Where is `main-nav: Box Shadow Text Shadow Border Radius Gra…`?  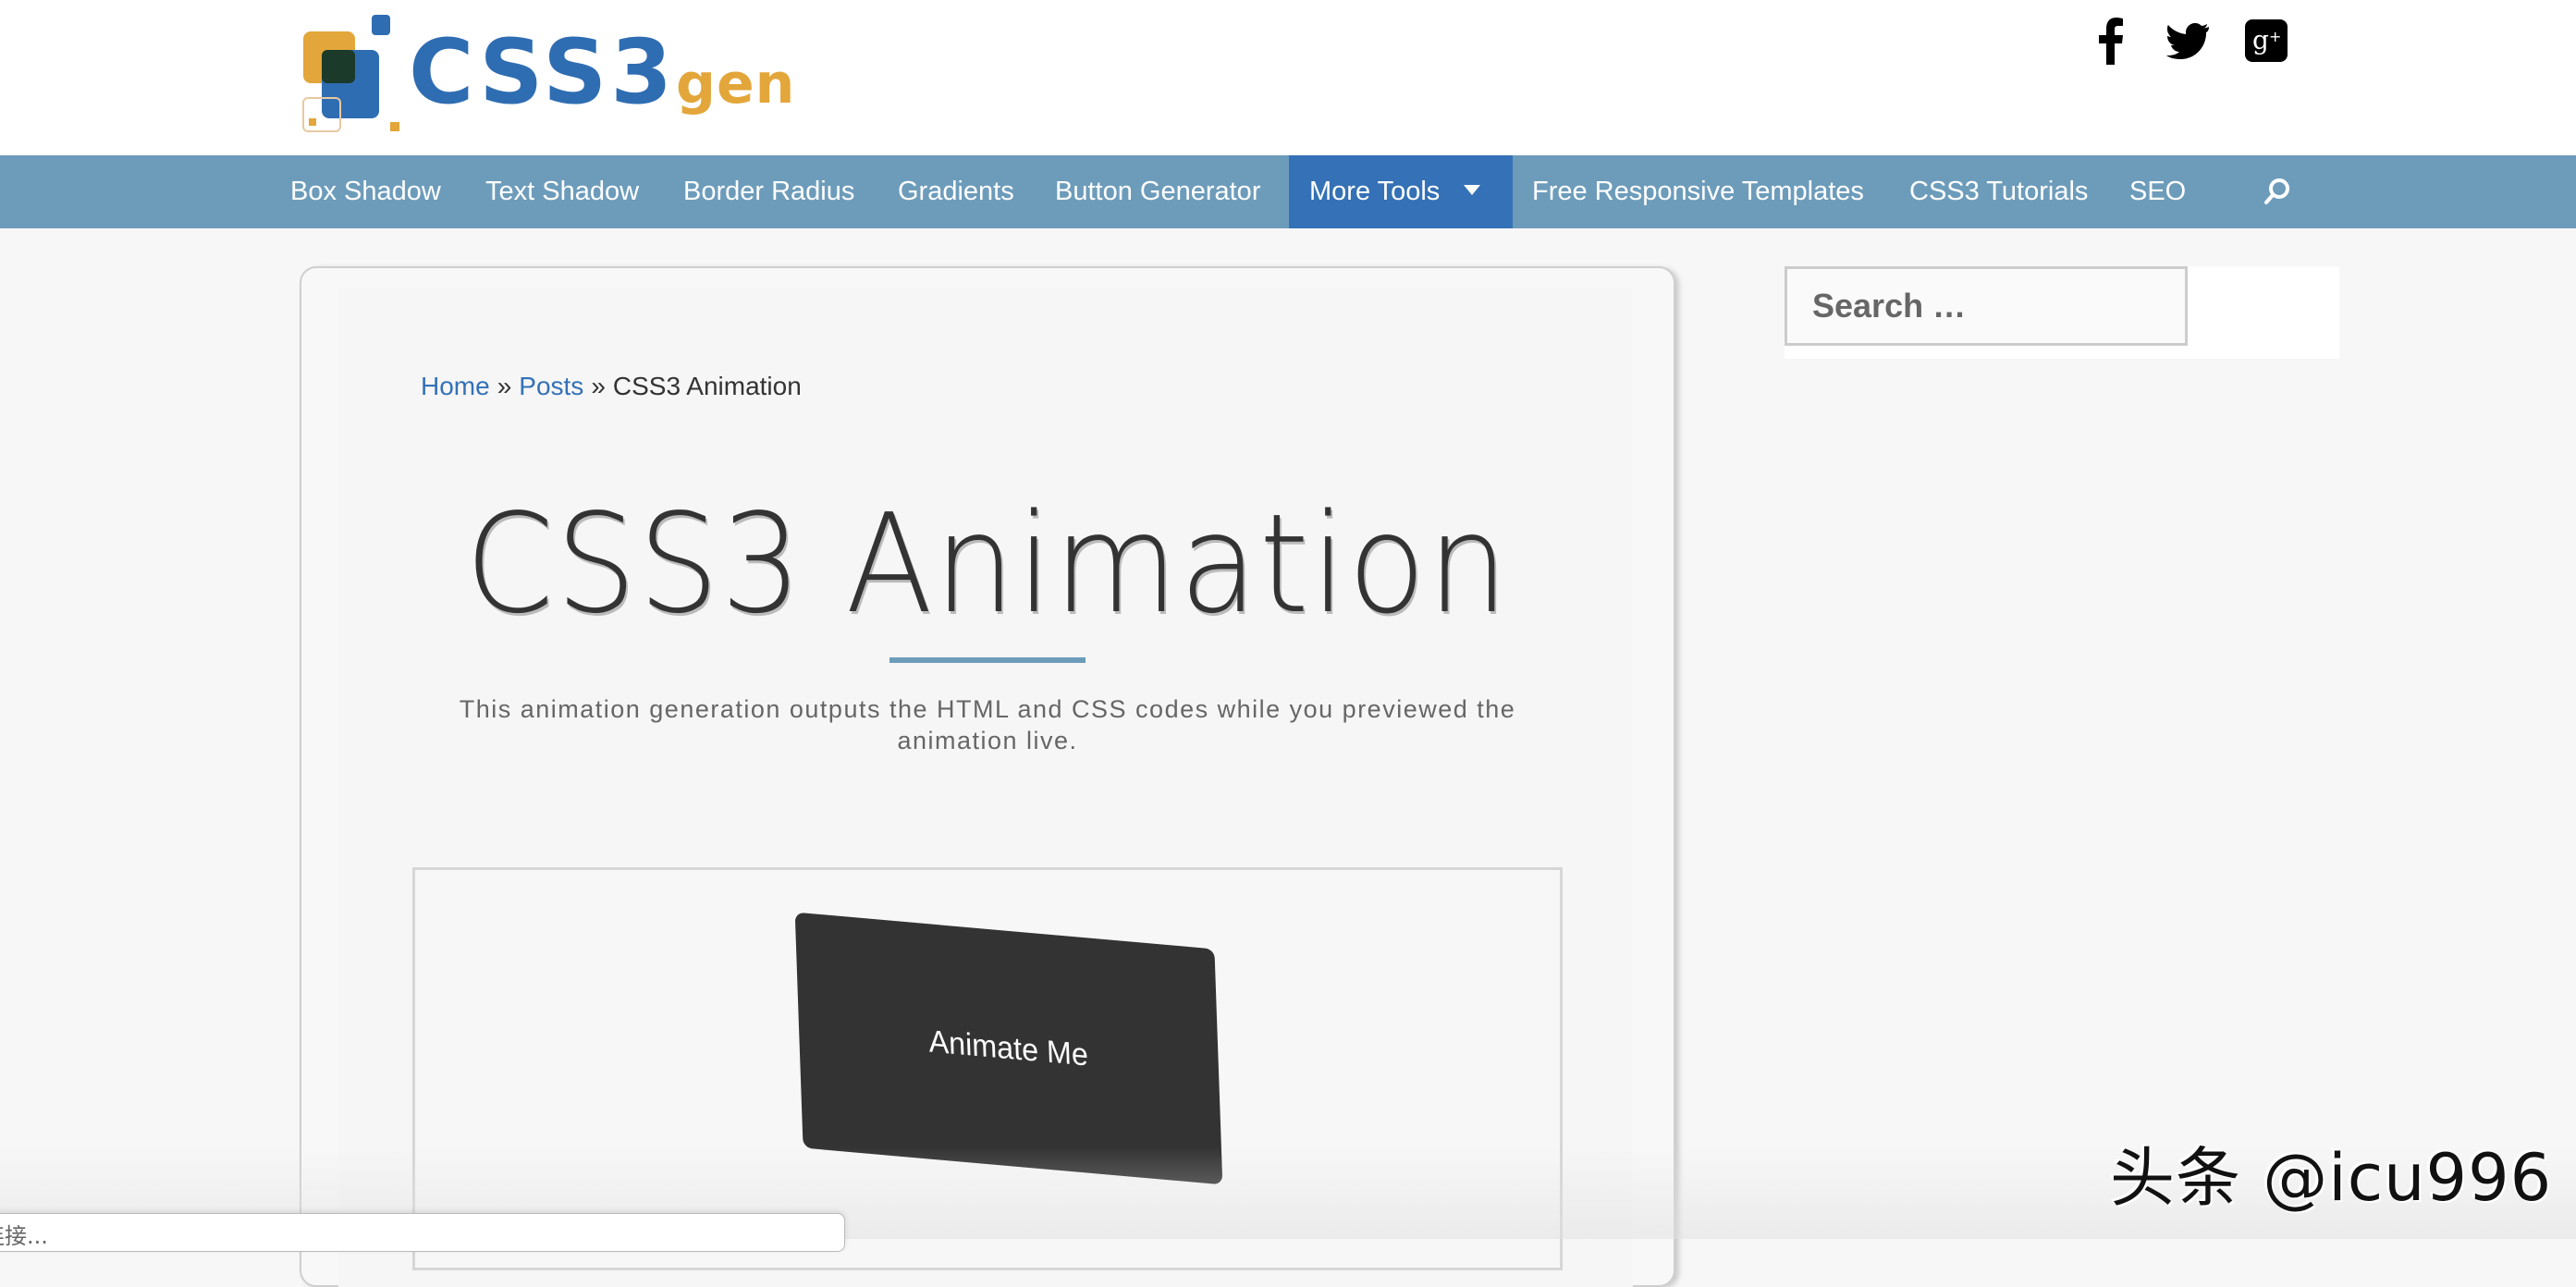
main-nav: Box Shadow Text Shadow Border Radius Gra… is located at coordinates (1288, 191).